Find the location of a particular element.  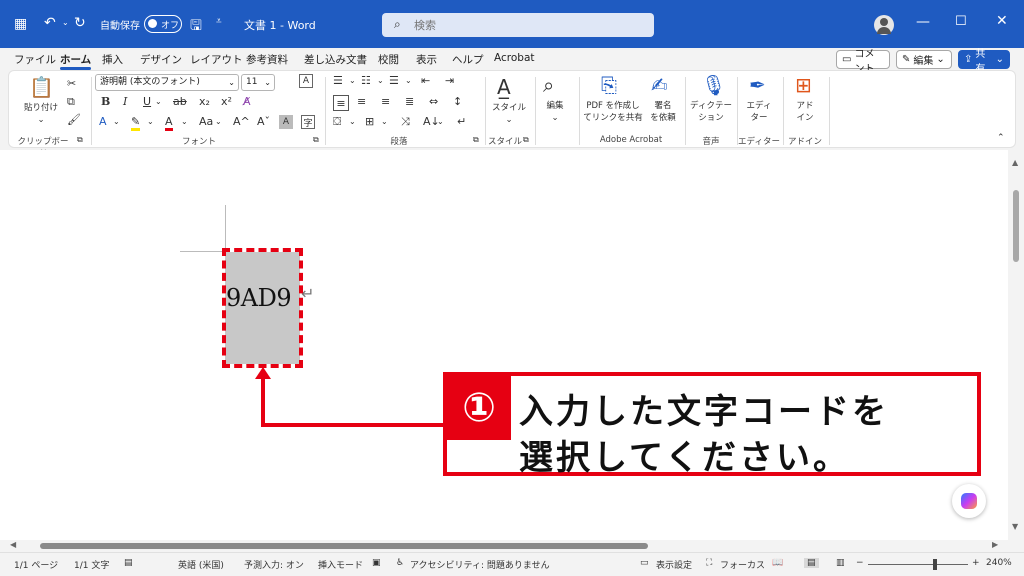

font-color-icon: A is located at coordinates (169, 123).